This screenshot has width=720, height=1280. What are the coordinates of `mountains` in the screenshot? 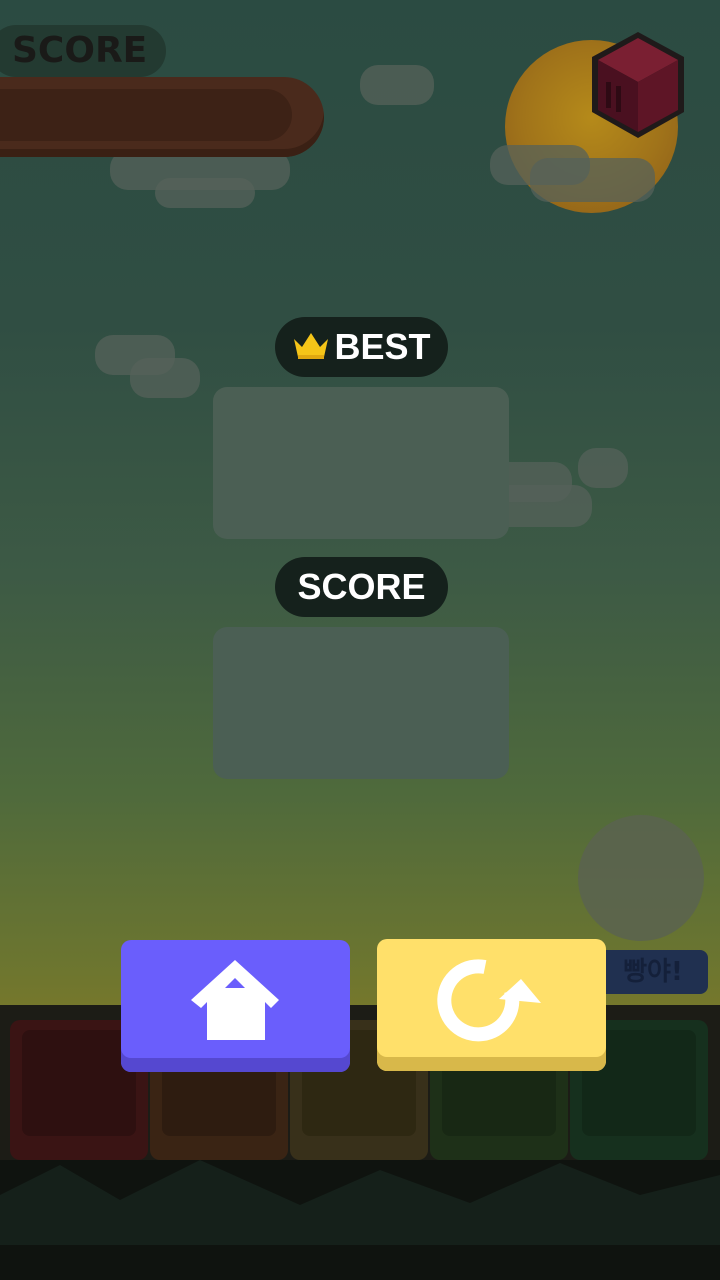 It's located at (360, 1202).